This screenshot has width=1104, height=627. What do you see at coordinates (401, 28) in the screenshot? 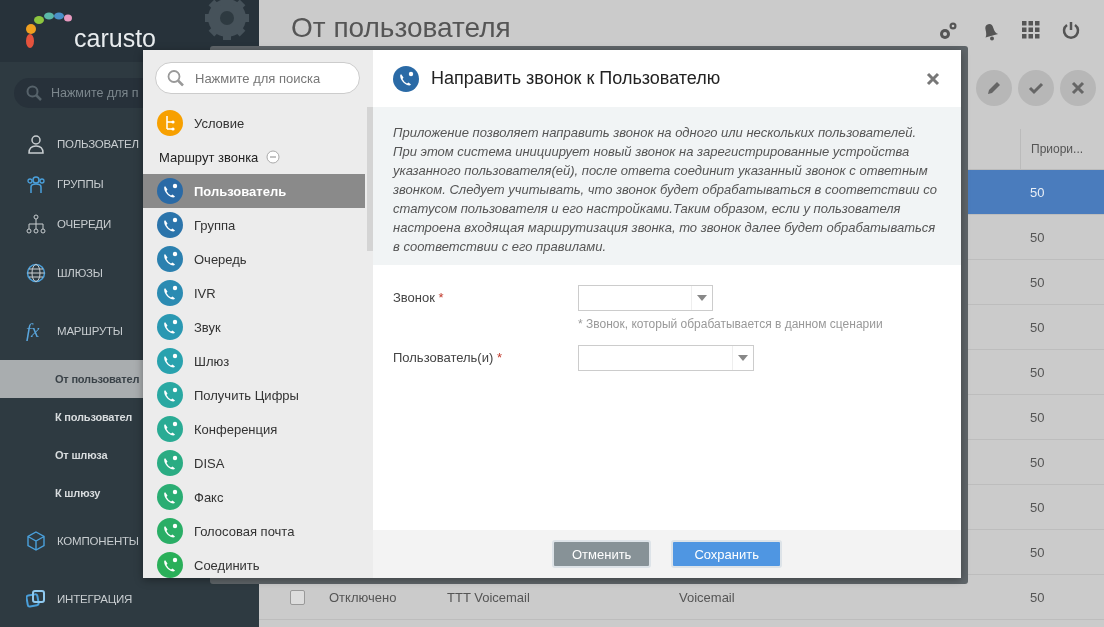
I see `page-title: От пользователя` at bounding box center [401, 28].